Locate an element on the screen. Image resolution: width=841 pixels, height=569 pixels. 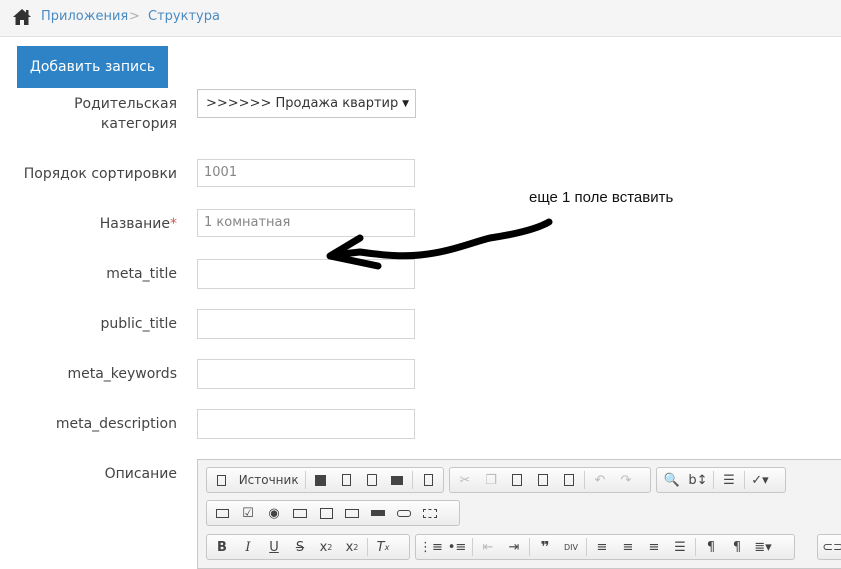
toolbar-basic-styles-group: B I U S x2 x2 Tx is located at coordinates (308, 547).